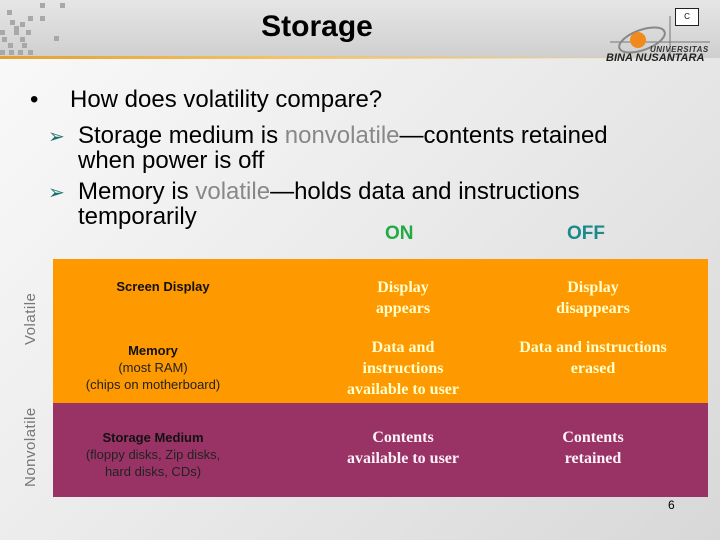  I want to click on cell-screen-on: Display appears, so click(403, 298).